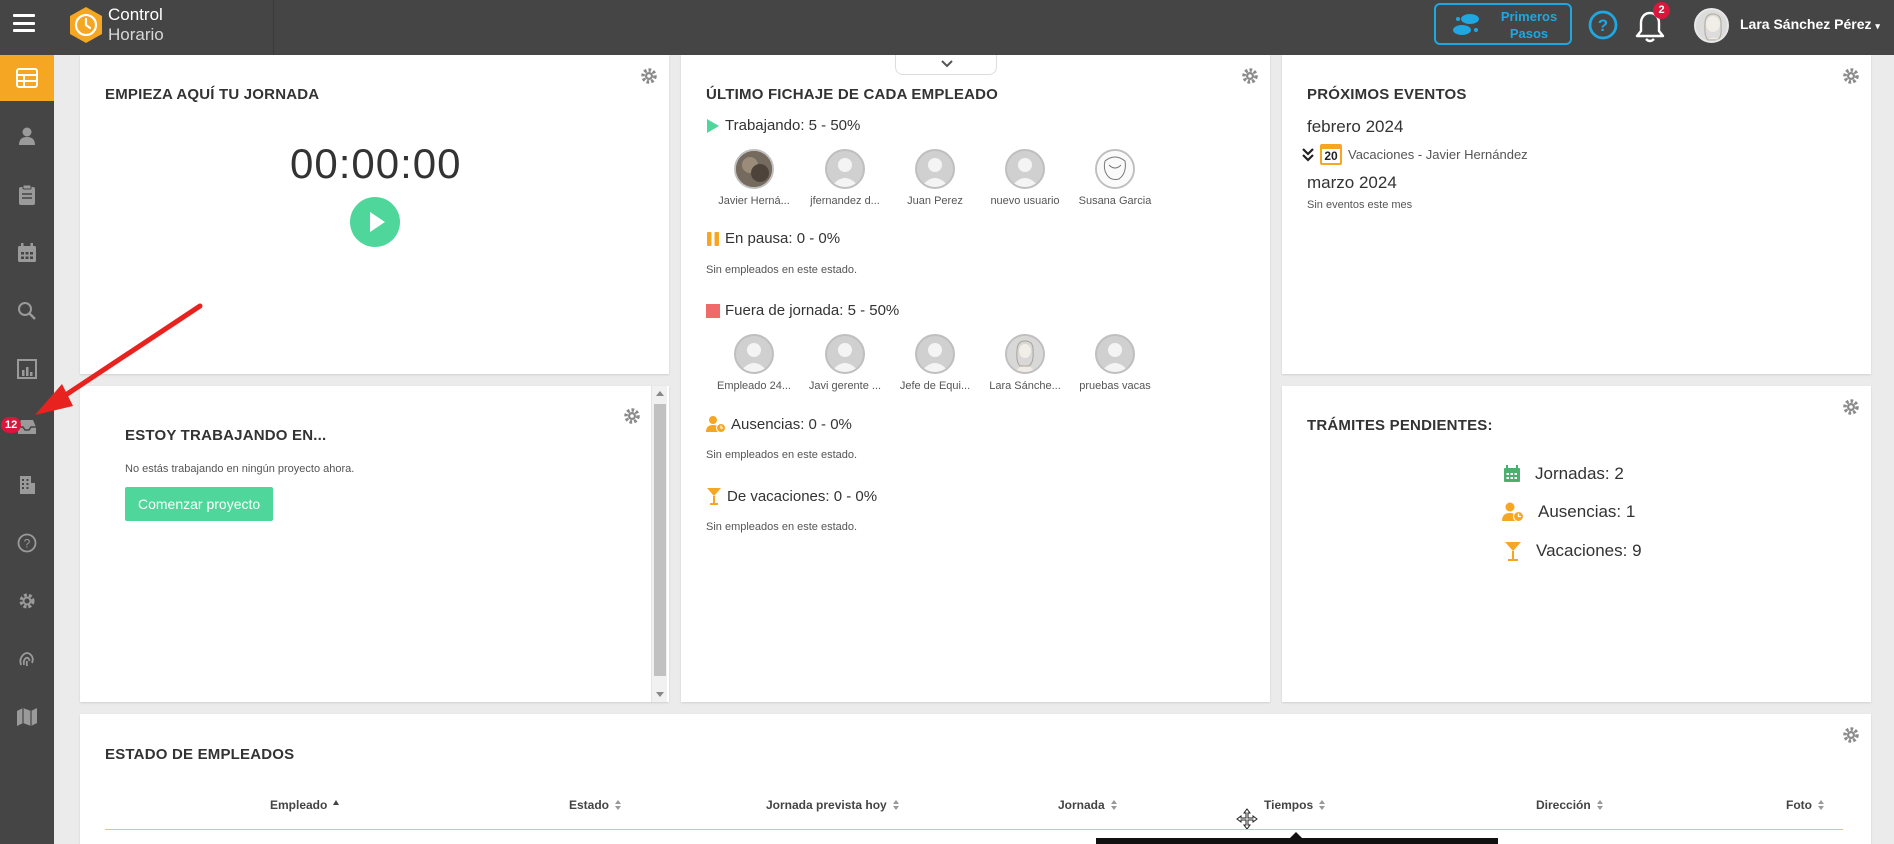  I want to click on primeros-line-1: Primeros, so click(1529, 16).